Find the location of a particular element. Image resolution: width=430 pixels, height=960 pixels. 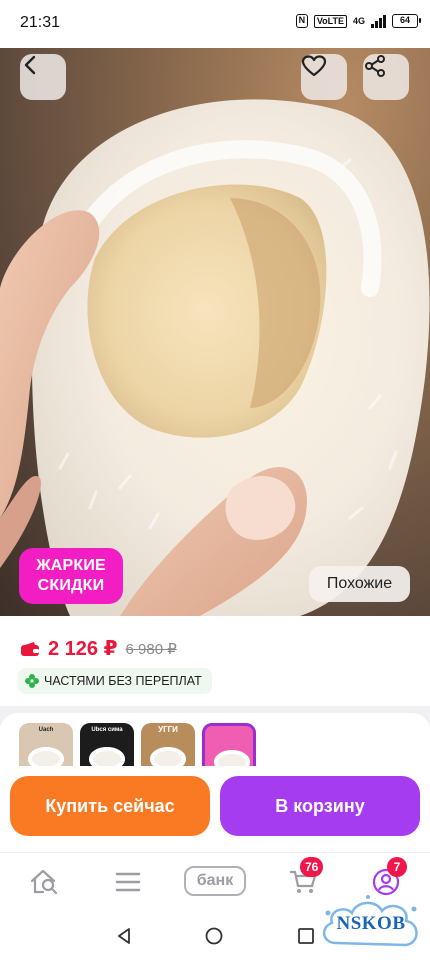

favorite-button is located at coordinates (324, 77).